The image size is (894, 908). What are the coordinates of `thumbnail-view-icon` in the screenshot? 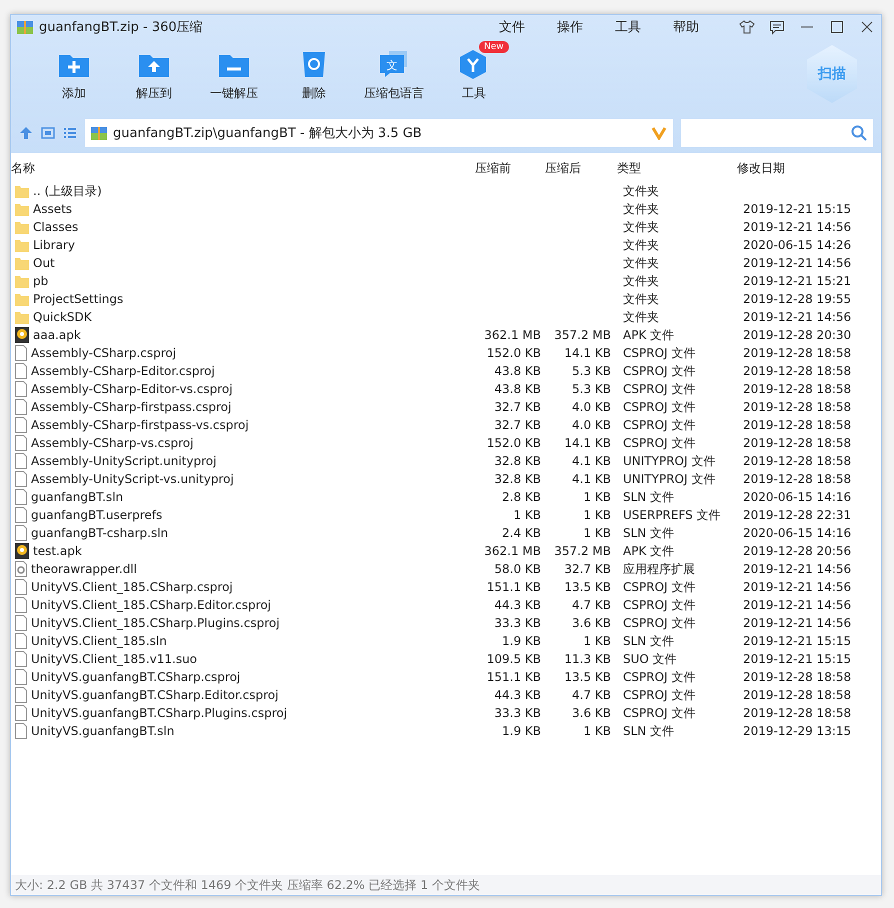 It's located at (48, 133).